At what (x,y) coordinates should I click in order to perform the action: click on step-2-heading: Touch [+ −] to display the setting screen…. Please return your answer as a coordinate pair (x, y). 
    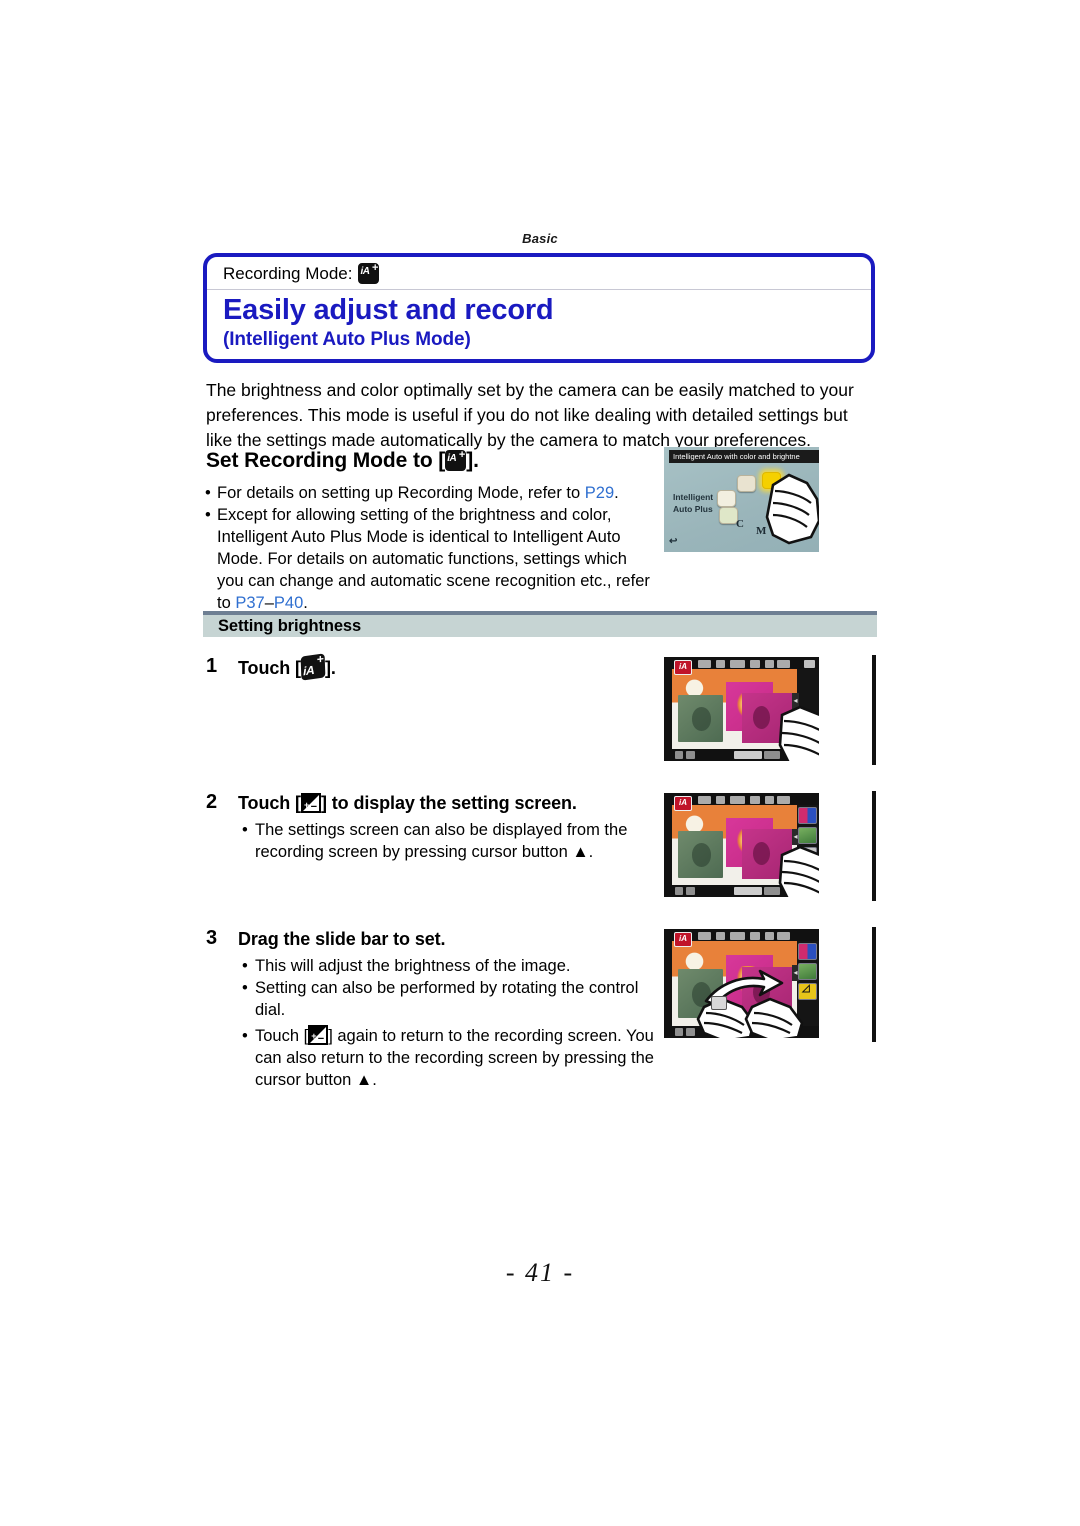
    Looking at the image, I should click on (452, 803).